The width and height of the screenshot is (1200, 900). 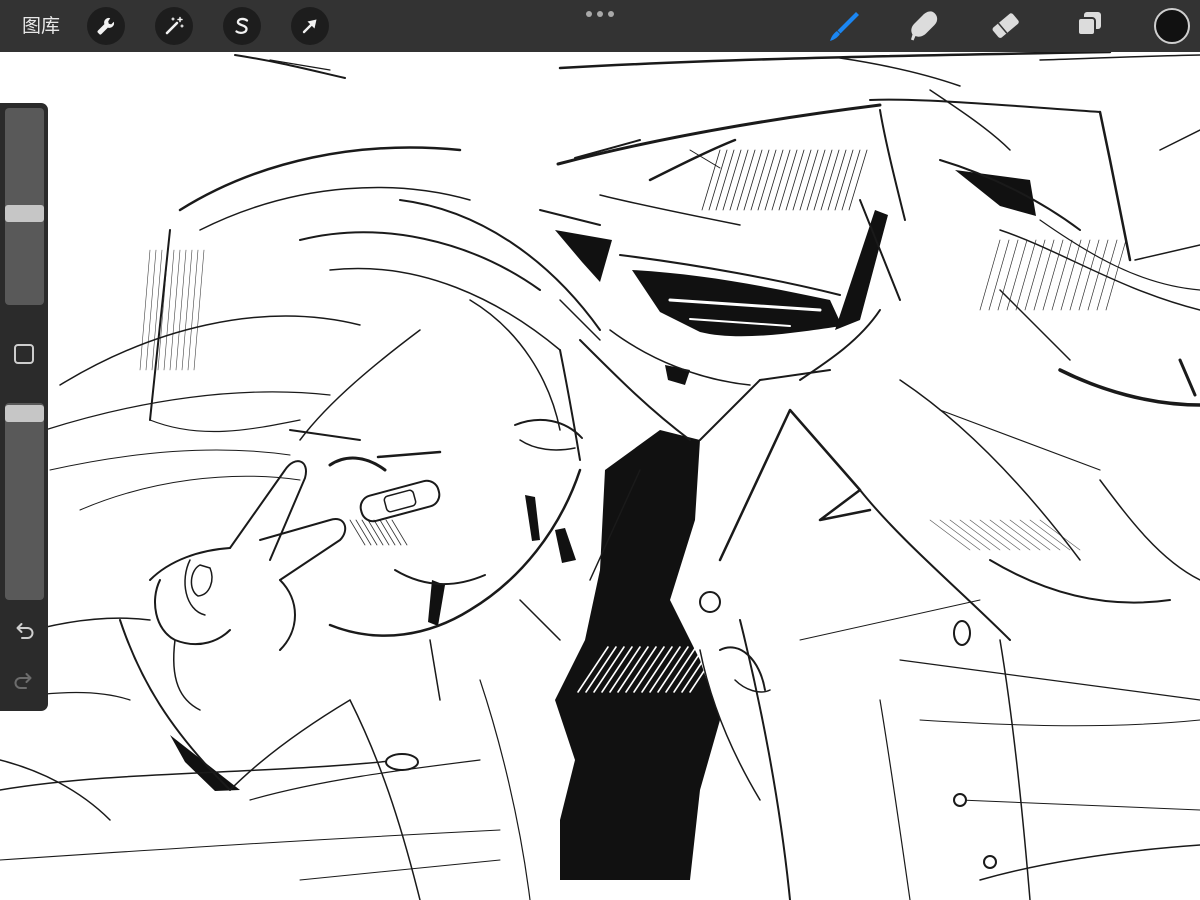 I want to click on actions-button, so click(x=106, y=26).